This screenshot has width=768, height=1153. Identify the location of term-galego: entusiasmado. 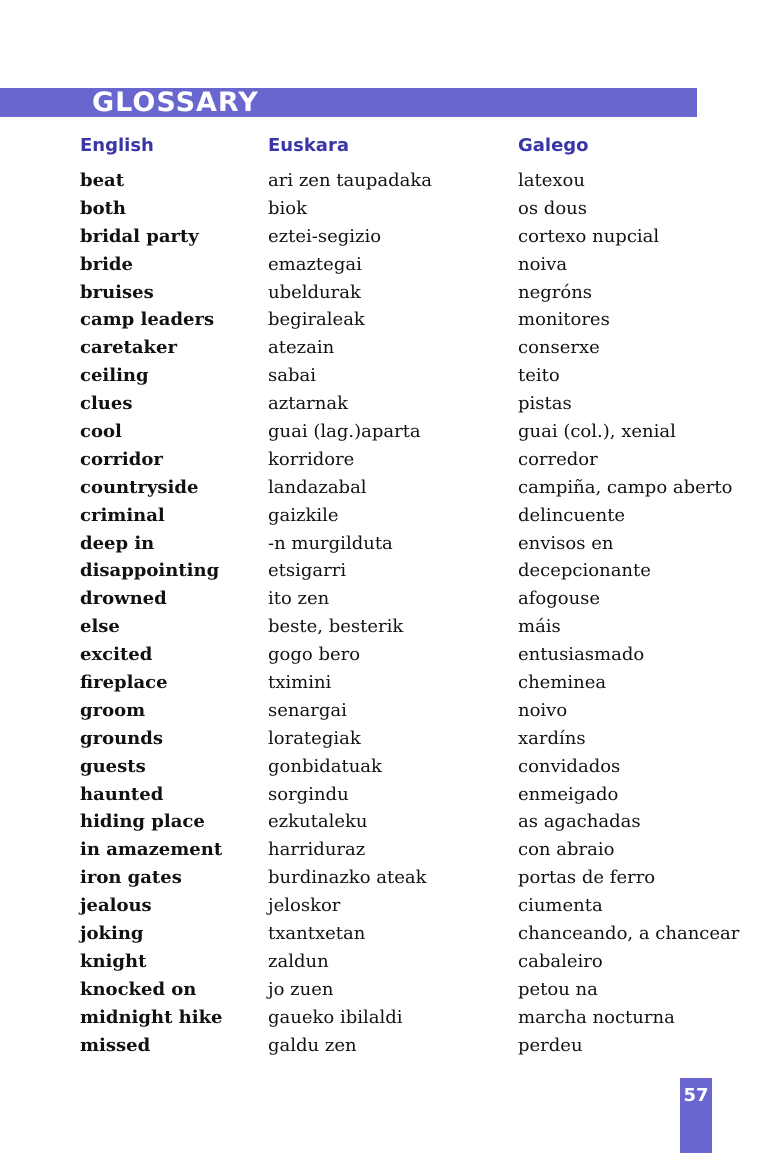
(581, 655).